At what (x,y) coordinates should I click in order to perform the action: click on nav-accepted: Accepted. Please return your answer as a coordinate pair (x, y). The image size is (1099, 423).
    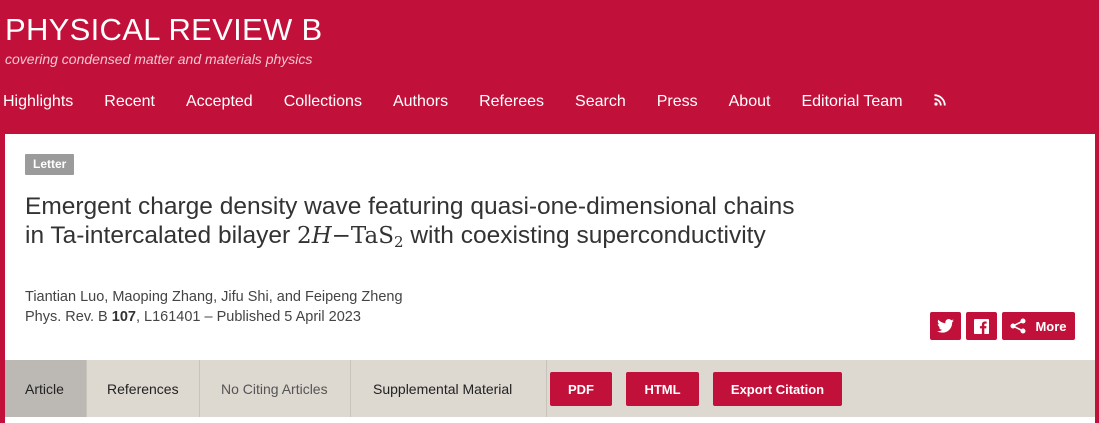
    Looking at the image, I should click on (219, 102).